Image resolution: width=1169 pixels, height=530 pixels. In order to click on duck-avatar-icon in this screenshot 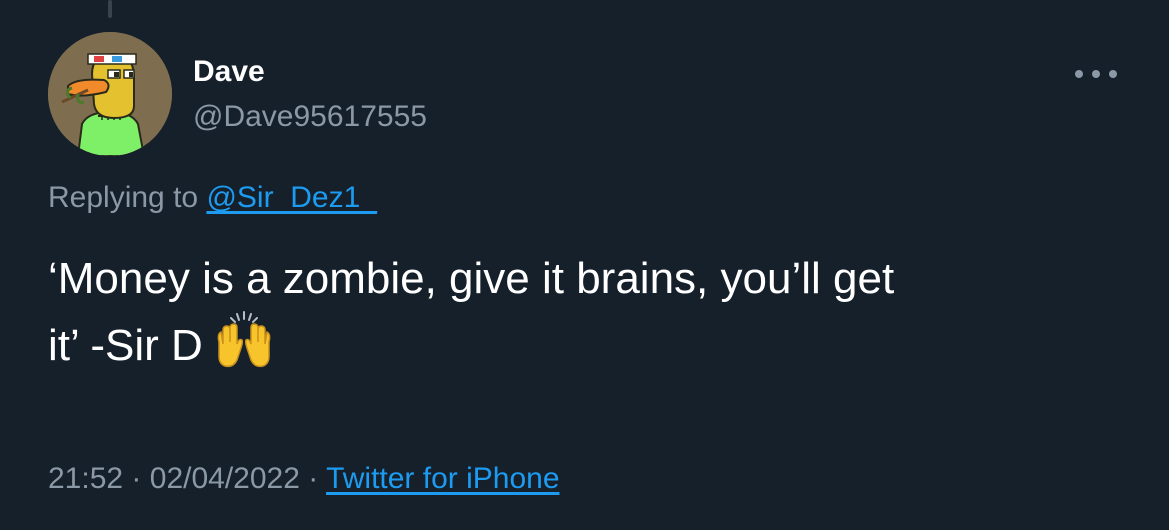, I will do `click(110, 94)`.